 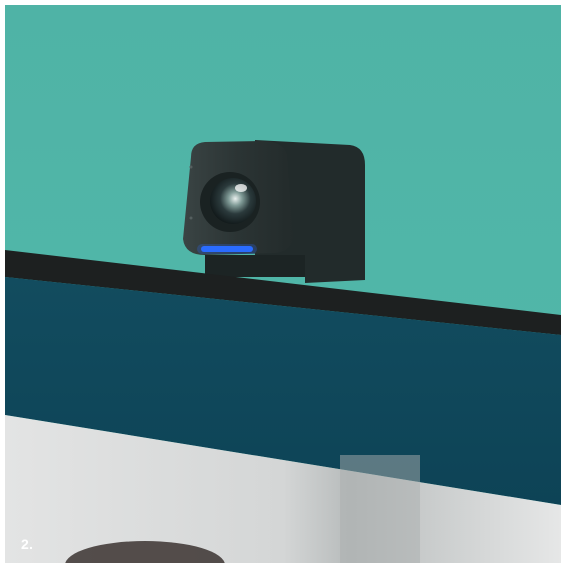 I want to click on step-number-label: 2., so click(x=27, y=544).